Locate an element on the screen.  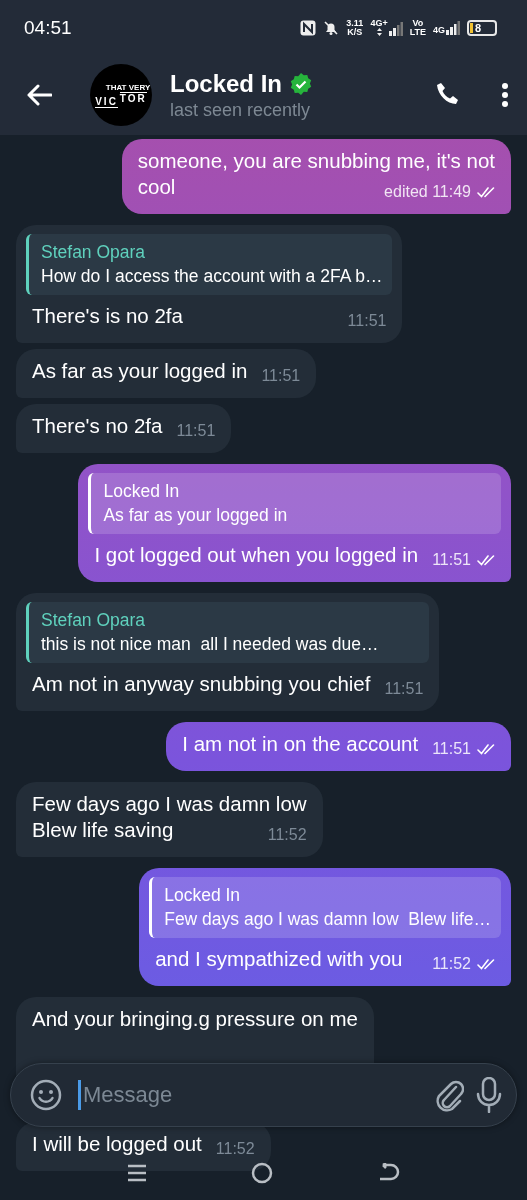
message-text: There's is no 2fa is located at coordinates (107, 315).